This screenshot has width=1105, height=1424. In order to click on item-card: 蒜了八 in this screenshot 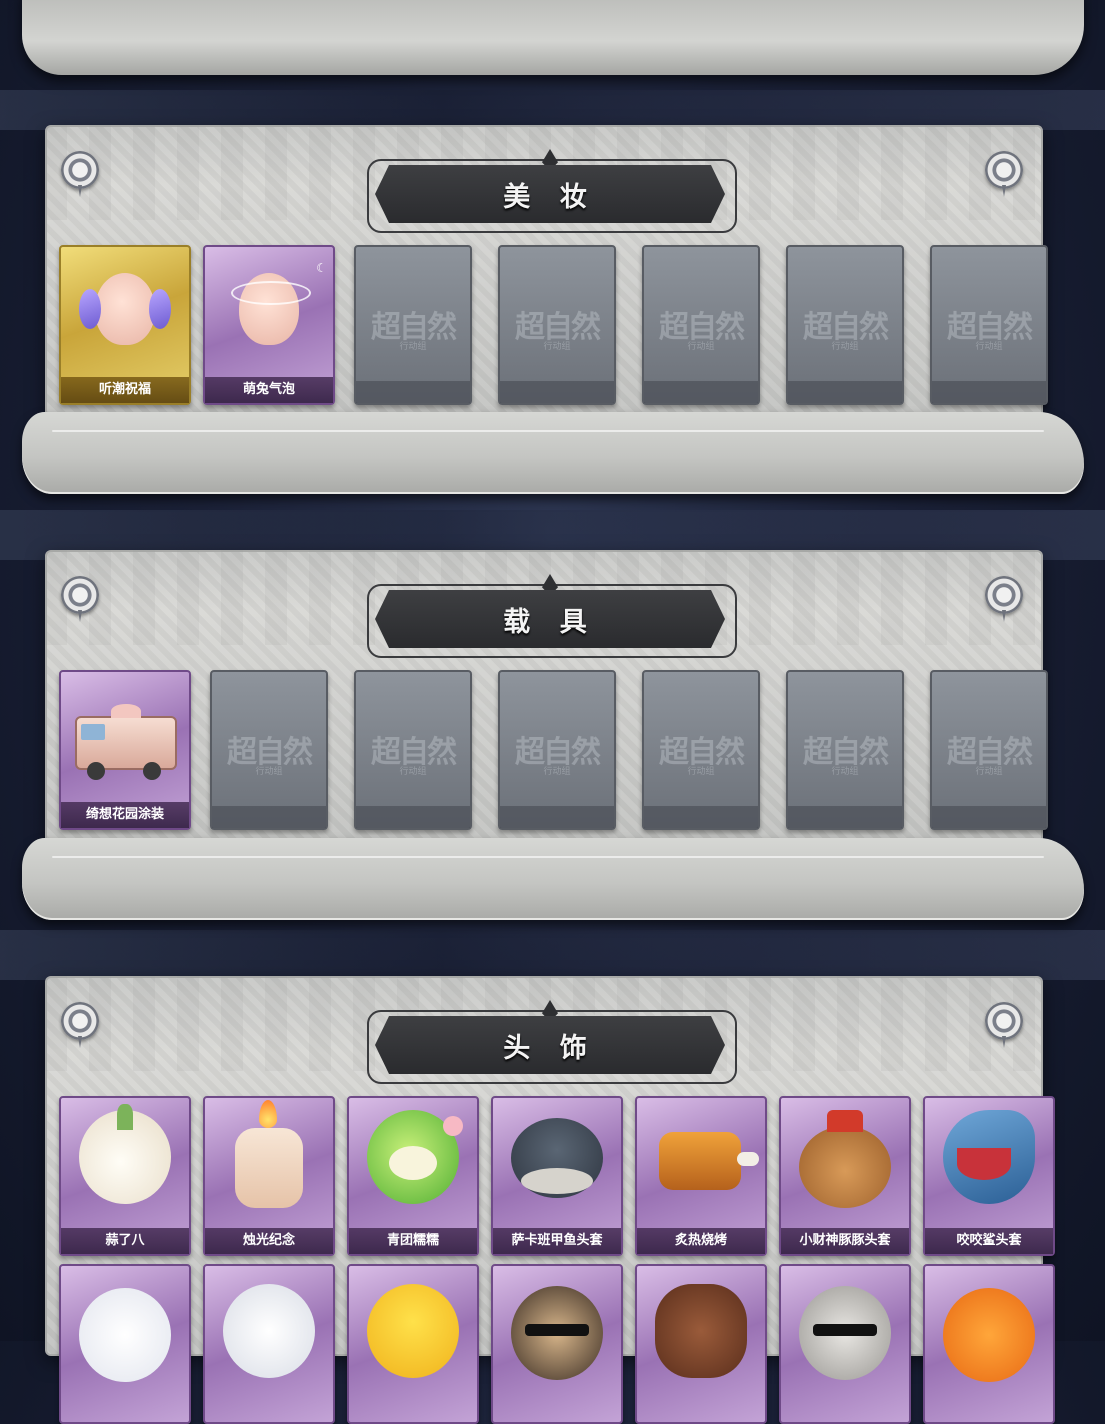, I will do `click(125, 1176)`.